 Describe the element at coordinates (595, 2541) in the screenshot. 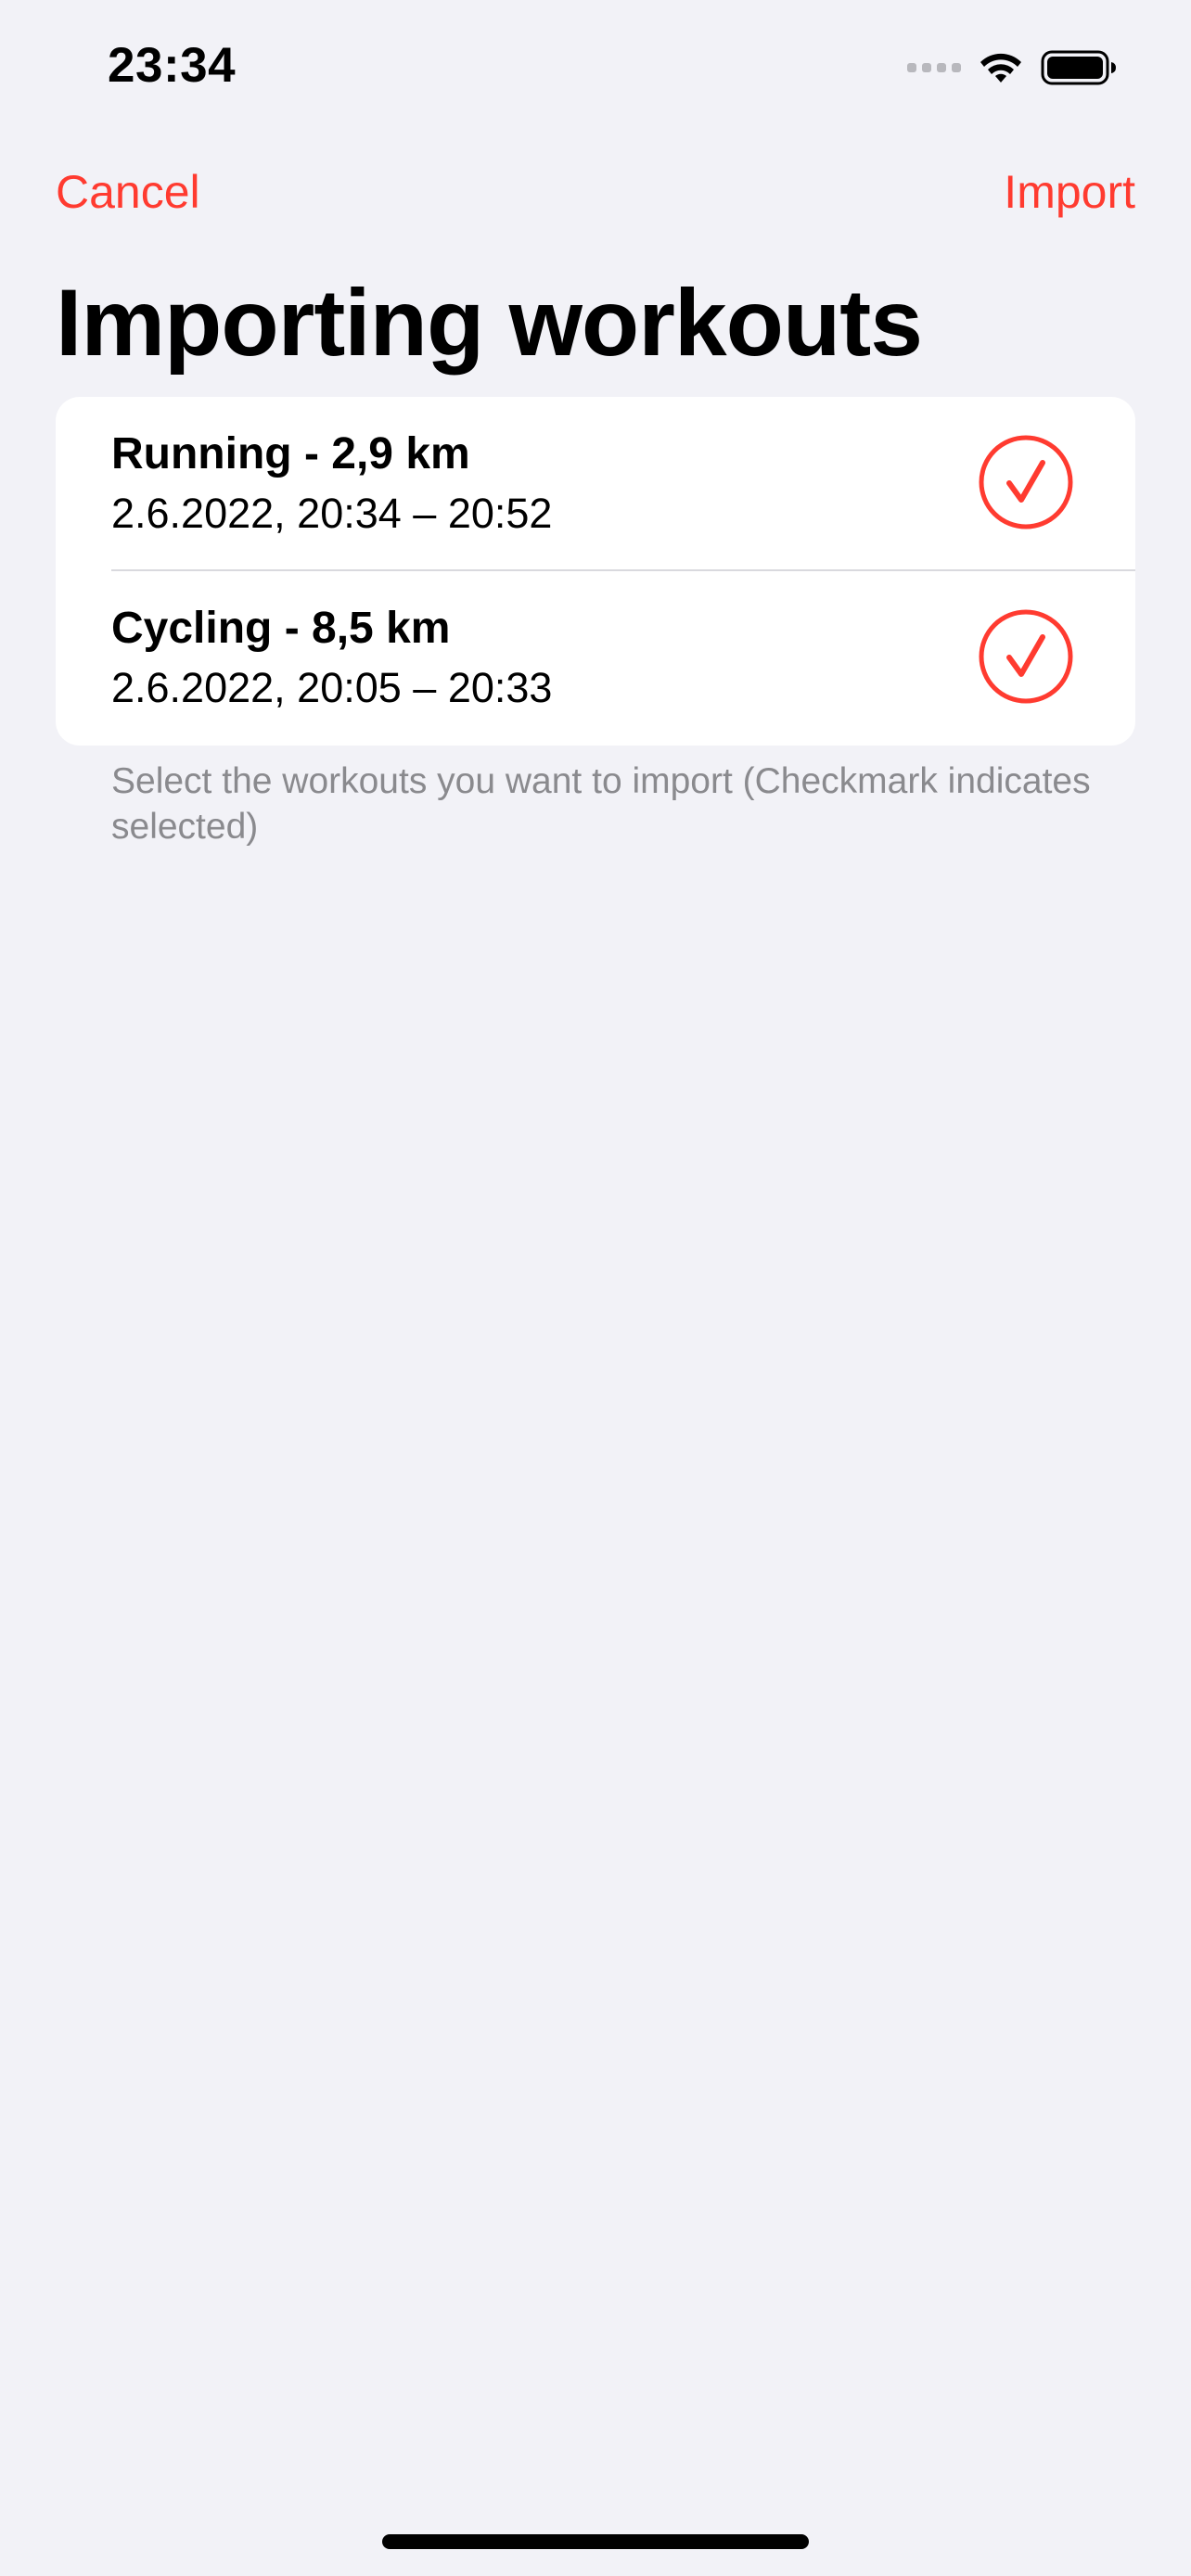

I see `home-indicator` at that location.